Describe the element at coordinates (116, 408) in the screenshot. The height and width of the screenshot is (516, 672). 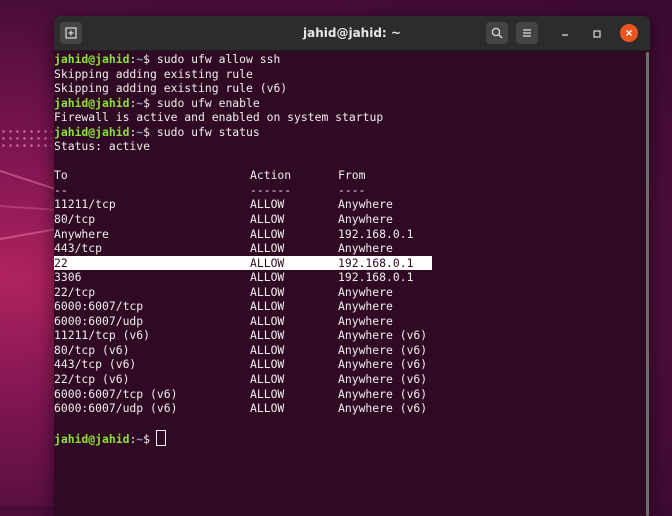
I see `rule-to: 6000:6007/udp (v6)` at that location.